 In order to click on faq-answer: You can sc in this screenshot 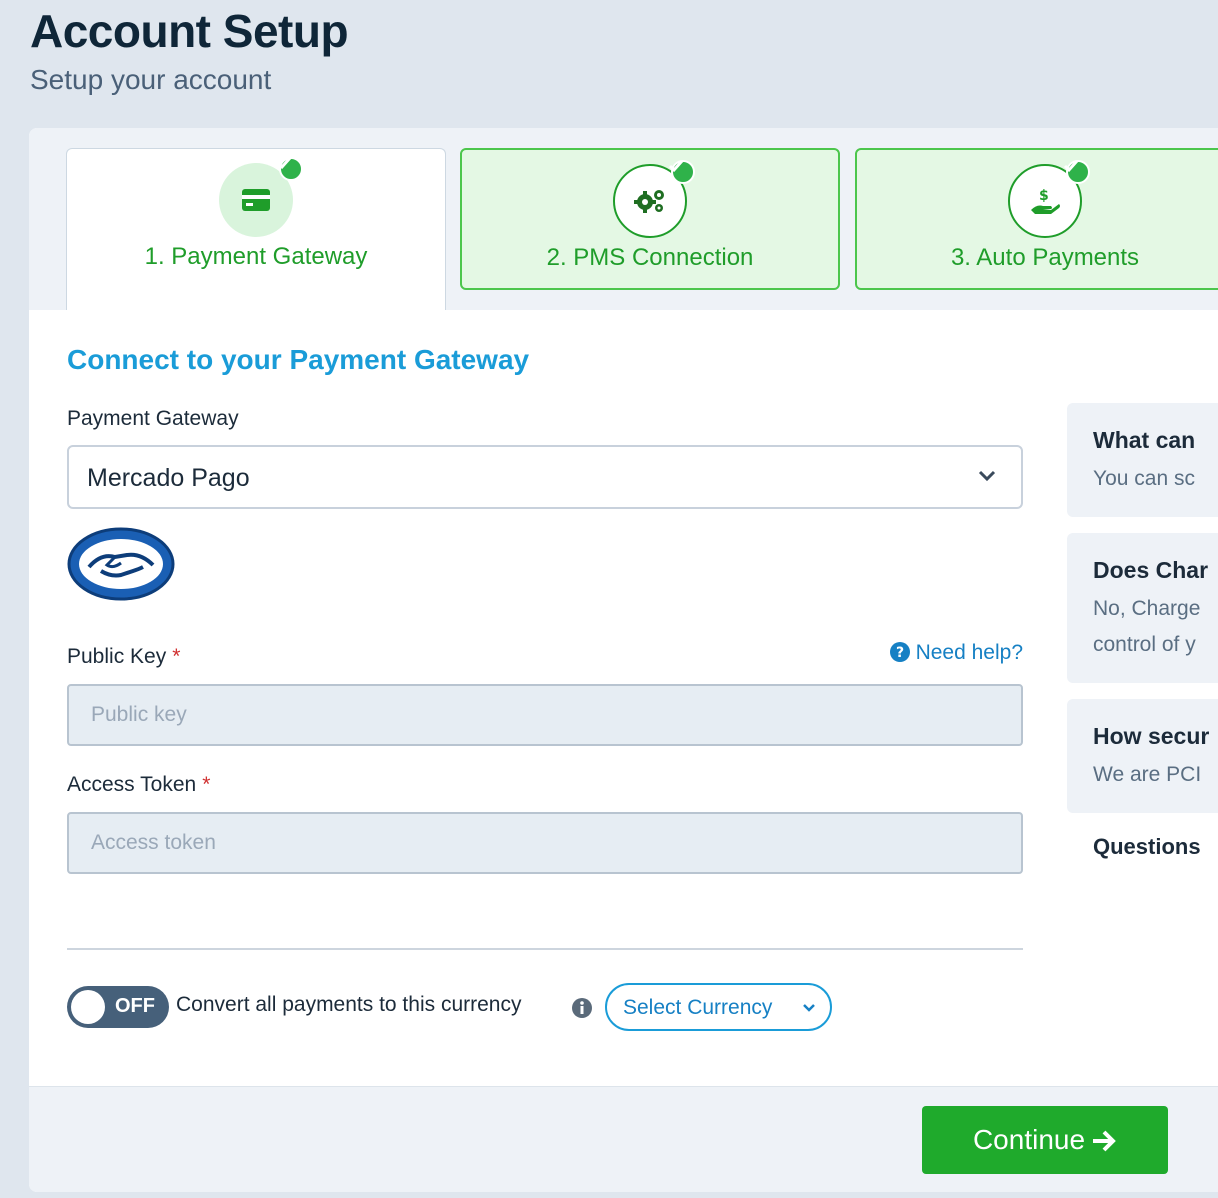, I will do `click(1144, 478)`.